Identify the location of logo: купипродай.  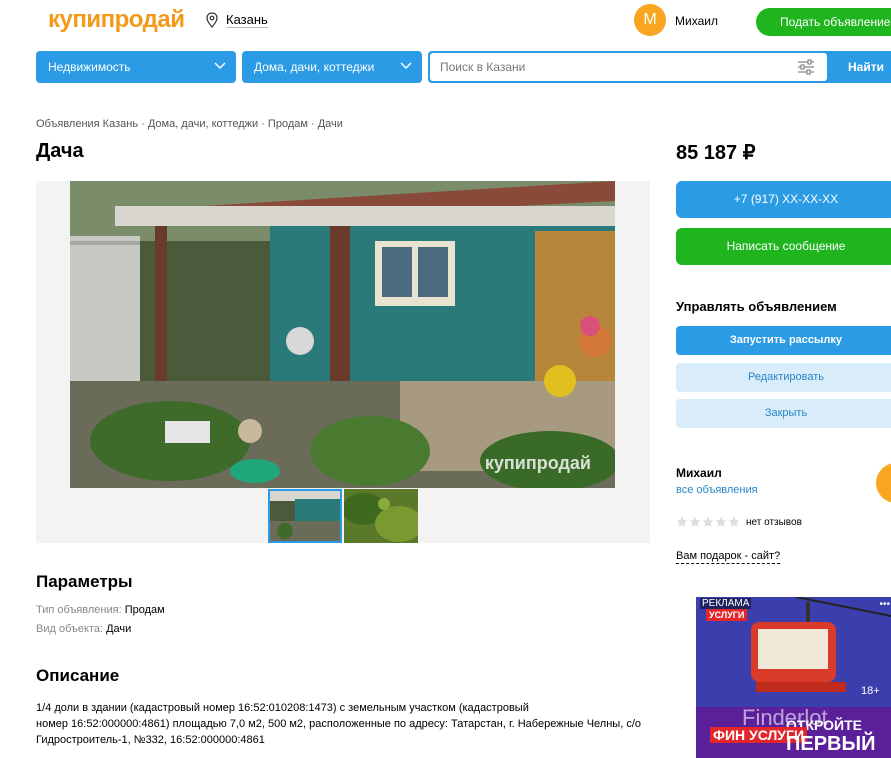
(116, 20).